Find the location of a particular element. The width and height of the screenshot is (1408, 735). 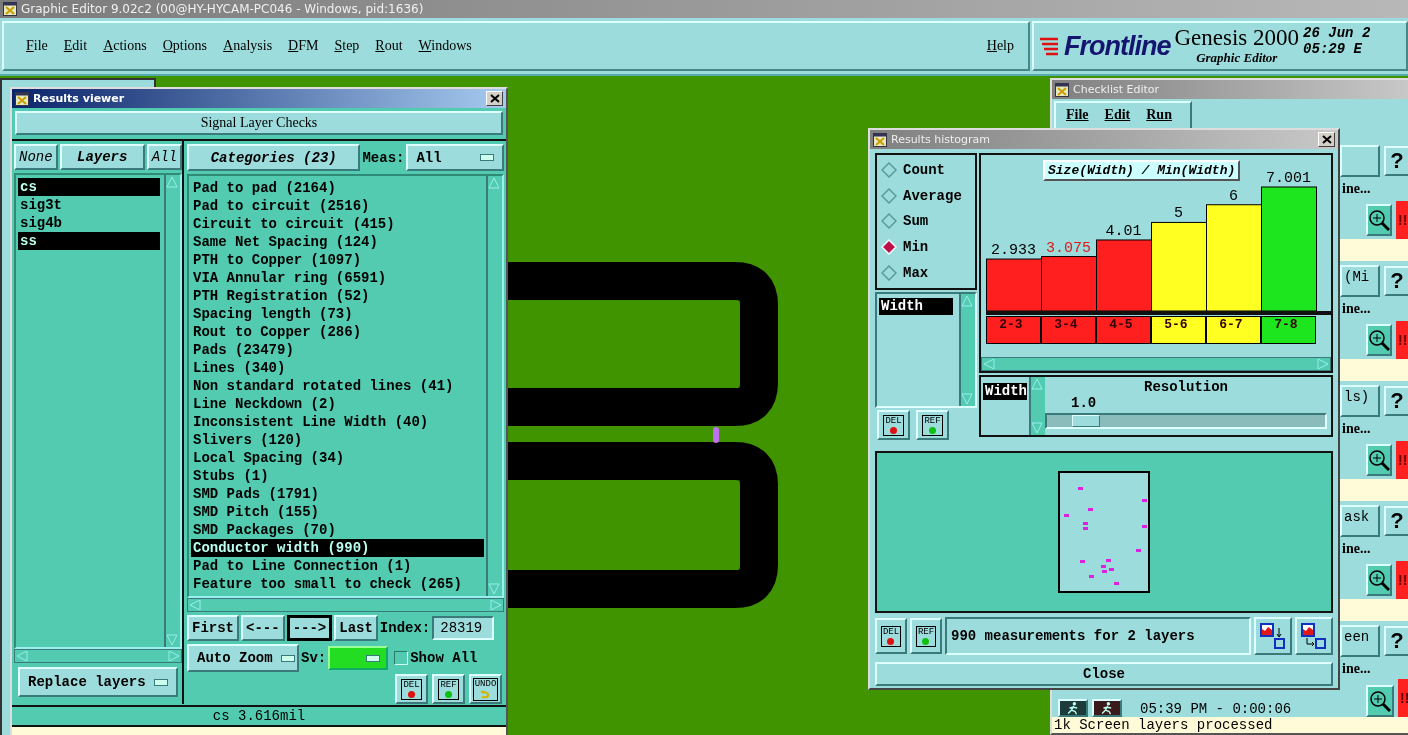

action-field: ls) is located at coordinates (1360, 401).